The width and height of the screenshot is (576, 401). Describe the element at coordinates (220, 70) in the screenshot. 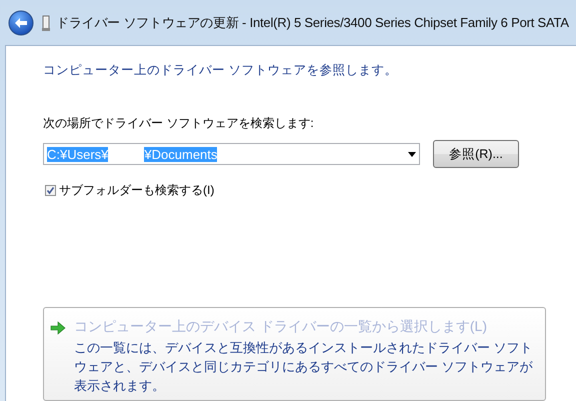

I see `page-heading: コンピューター上のドライバー ソフトウェアを参照します。` at that location.